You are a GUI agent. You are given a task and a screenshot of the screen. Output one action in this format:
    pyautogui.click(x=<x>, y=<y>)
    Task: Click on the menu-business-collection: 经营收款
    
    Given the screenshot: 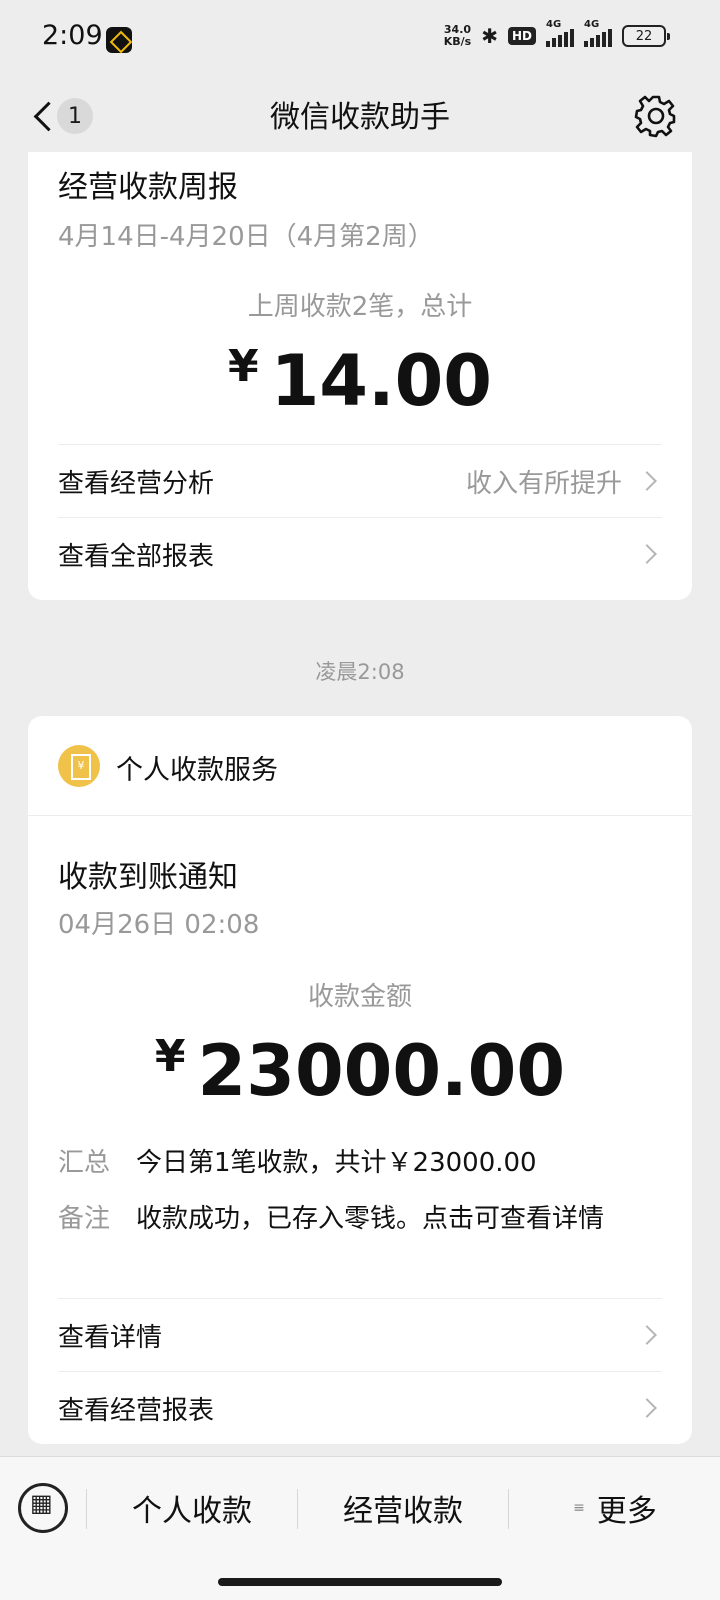 What is the action you would take?
    pyautogui.click(x=403, y=1508)
    